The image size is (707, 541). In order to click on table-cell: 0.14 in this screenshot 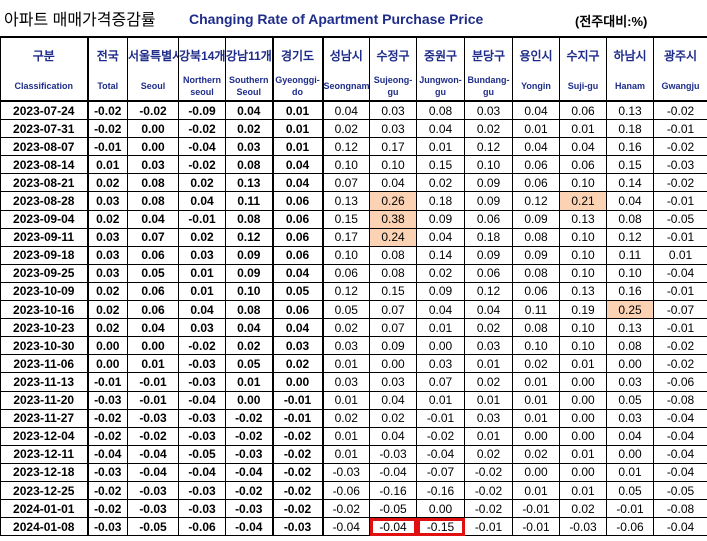, I will do `click(440, 255)`.